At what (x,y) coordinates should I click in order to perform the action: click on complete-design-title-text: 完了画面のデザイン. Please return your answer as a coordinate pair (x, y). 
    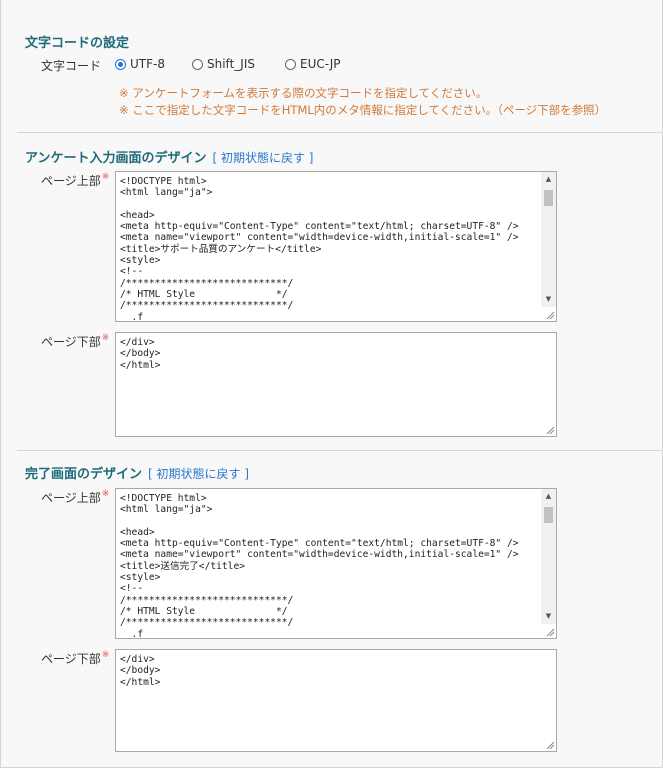
    Looking at the image, I should click on (84, 474).